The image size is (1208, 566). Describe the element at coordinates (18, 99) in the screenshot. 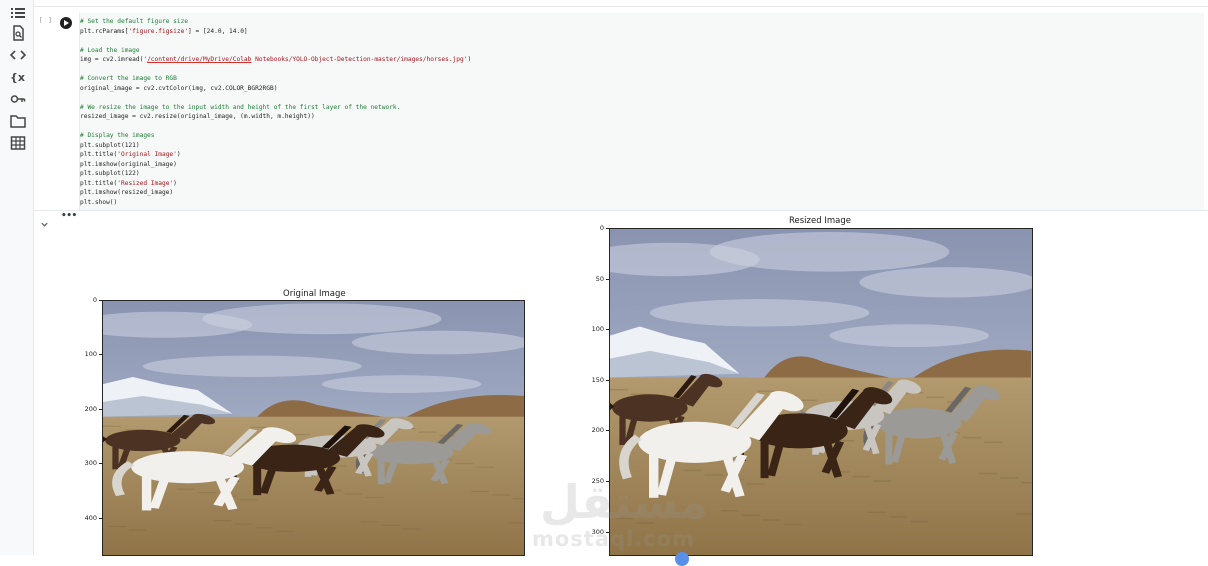

I see `secrets-key-icon` at that location.